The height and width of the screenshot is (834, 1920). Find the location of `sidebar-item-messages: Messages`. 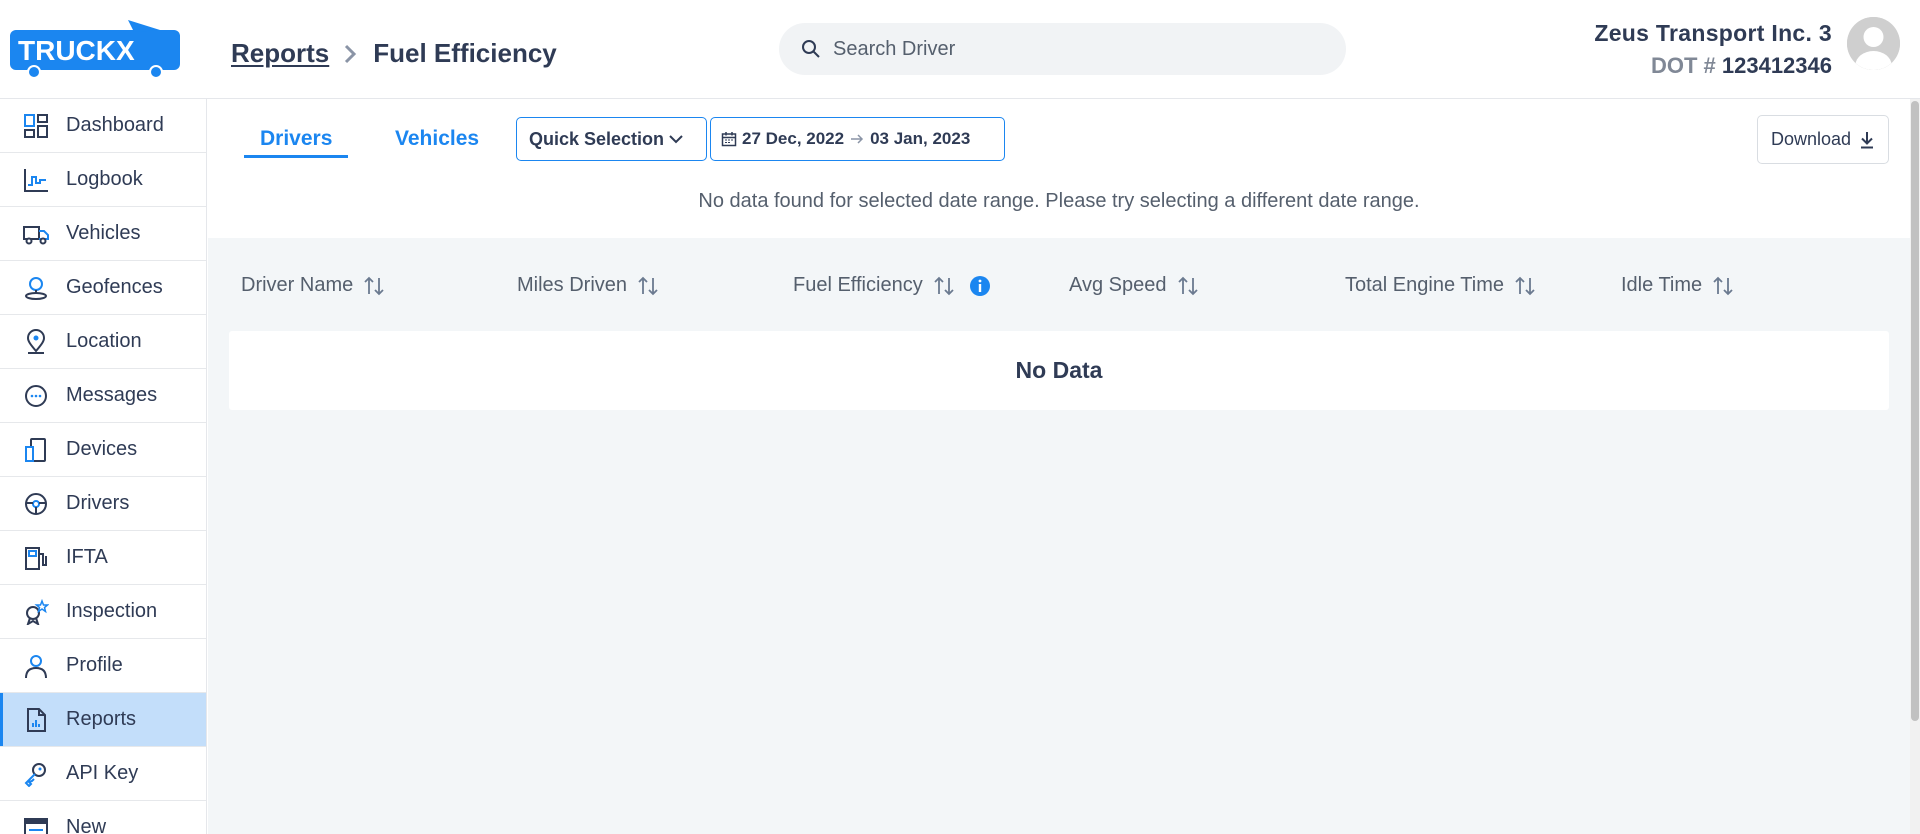

sidebar-item-messages: Messages is located at coordinates (103, 396).